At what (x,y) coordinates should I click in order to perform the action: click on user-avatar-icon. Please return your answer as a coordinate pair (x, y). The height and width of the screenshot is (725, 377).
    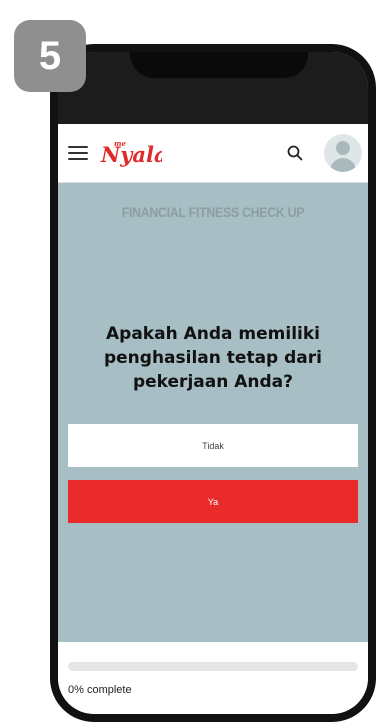
    Looking at the image, I should click on (343, 153).